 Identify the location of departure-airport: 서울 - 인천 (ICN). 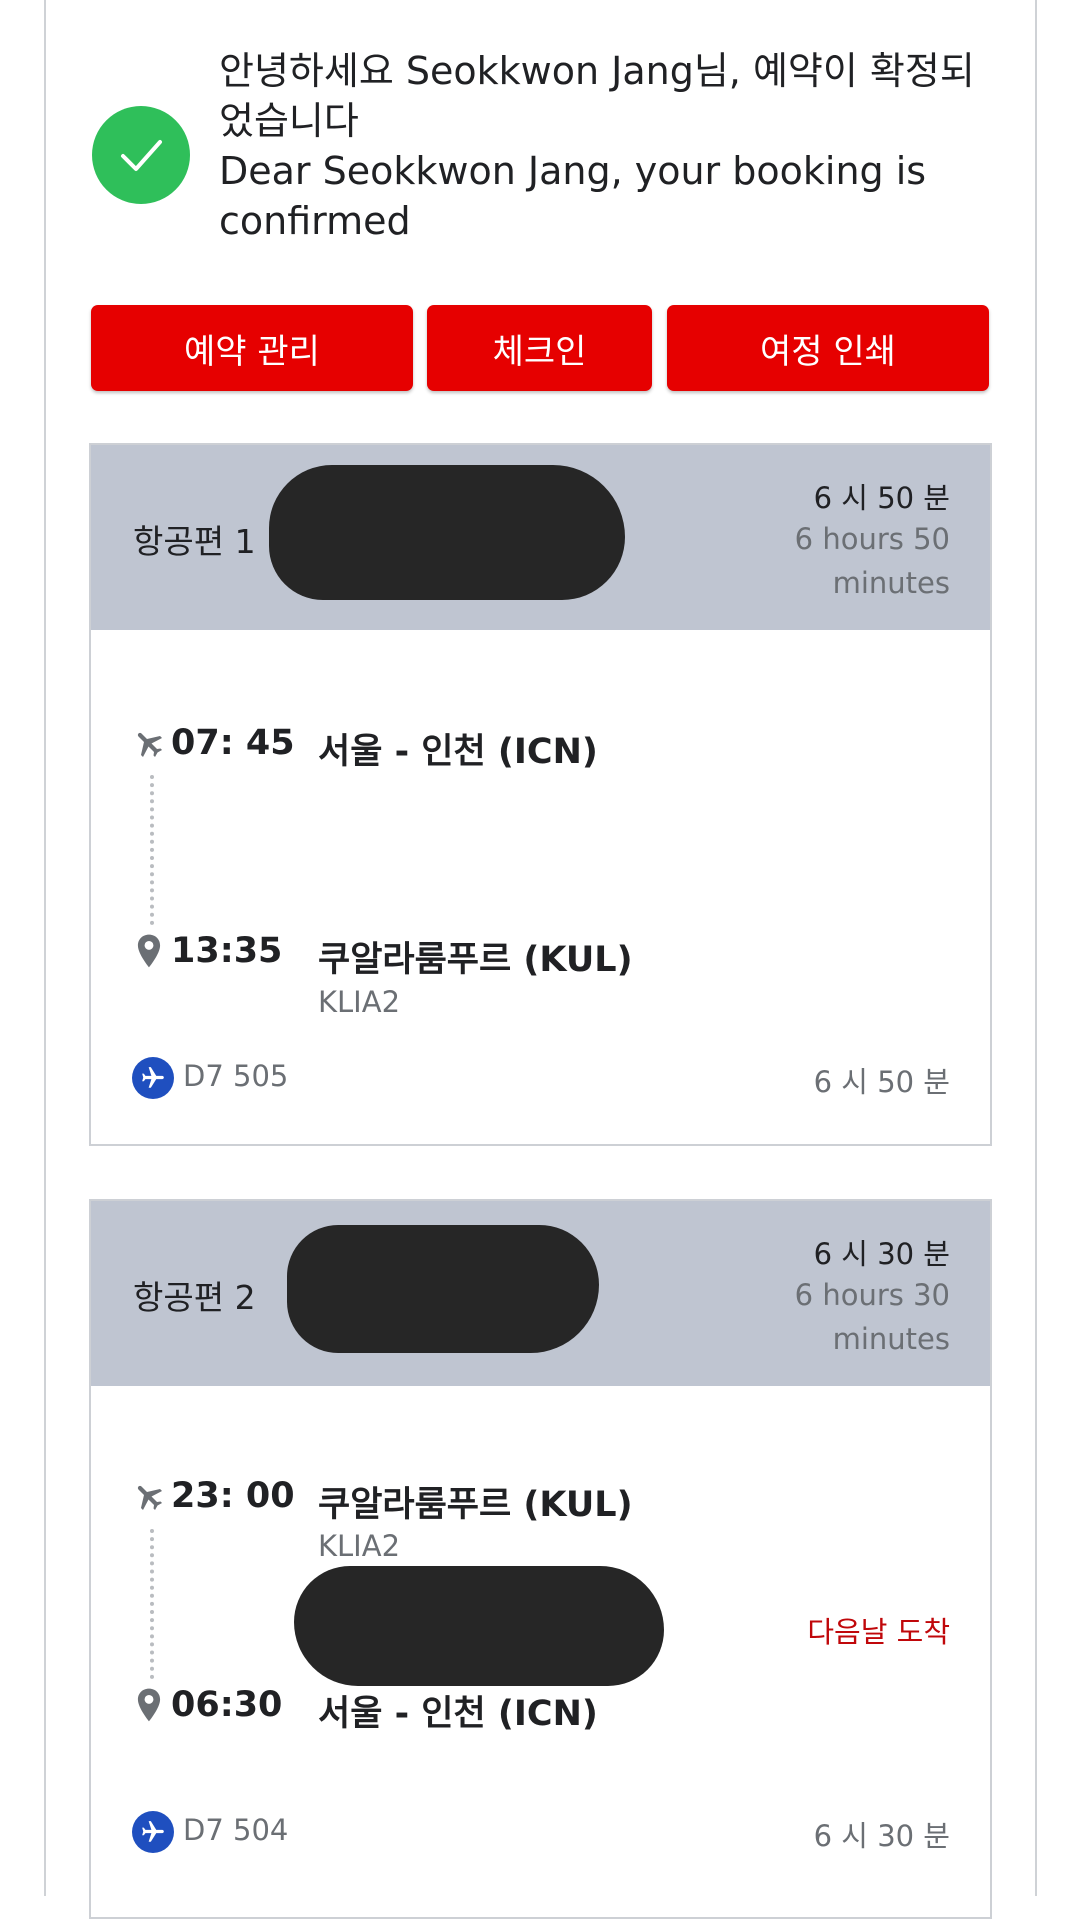
(458, 752).